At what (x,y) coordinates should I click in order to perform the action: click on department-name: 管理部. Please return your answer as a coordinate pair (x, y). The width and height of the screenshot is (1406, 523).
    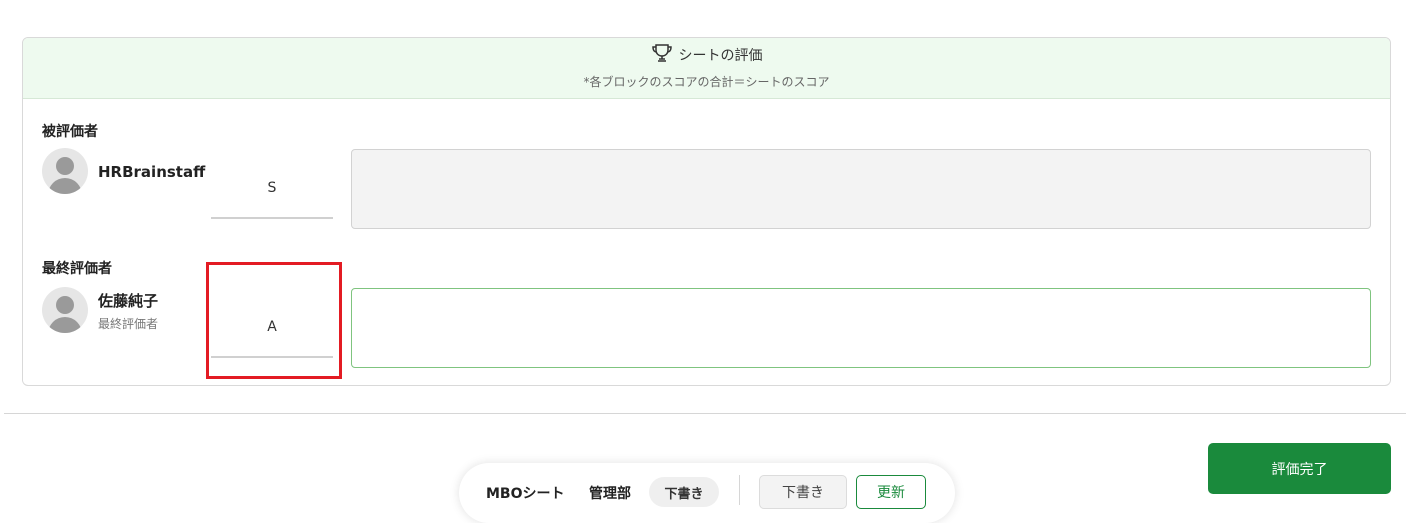
    Looking at the image, I should click on (610, 494).